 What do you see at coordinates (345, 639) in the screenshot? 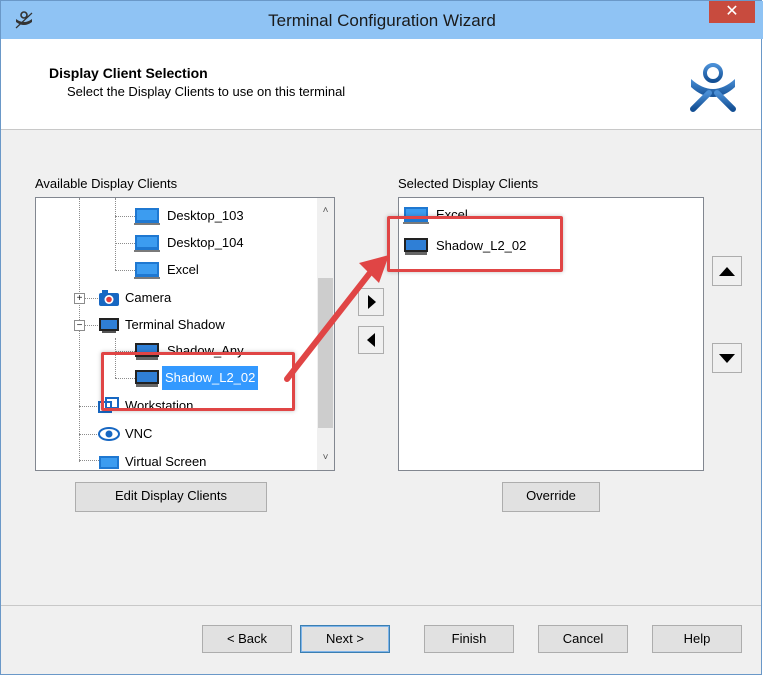
I see `next-button: Next >` at bounding box center [345, 639].